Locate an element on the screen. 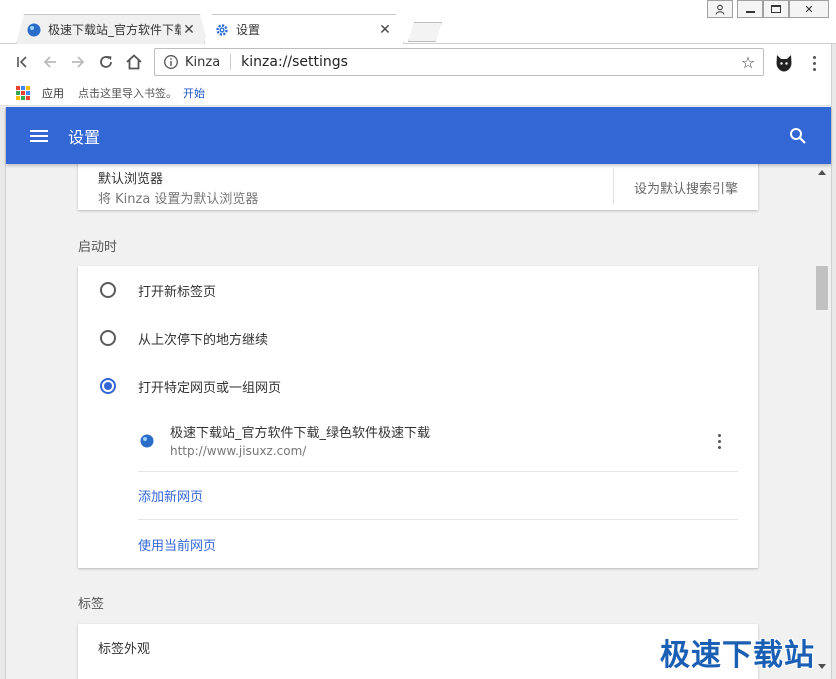  close-window-button: ✕ is located at coordinates (809, 9).